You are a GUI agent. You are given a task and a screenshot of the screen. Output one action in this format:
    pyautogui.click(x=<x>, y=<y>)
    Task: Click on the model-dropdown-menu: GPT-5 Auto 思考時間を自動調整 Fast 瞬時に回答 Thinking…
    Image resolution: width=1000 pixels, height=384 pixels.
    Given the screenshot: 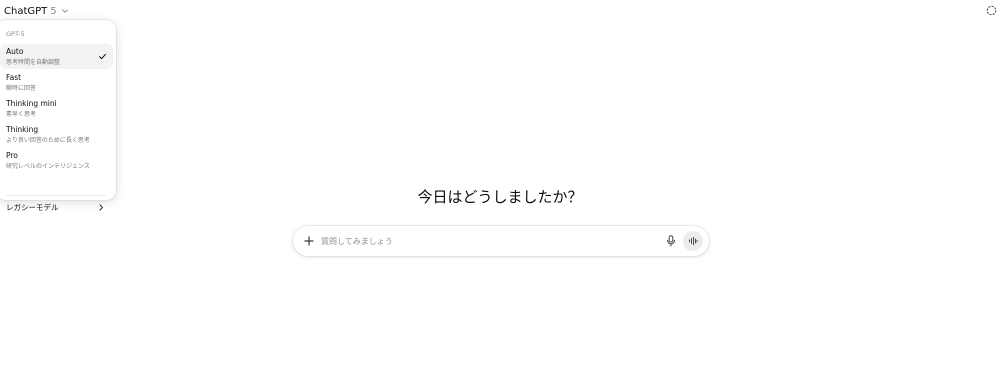 What is the action you would take?
    pyautogui.click(x=58, y=116)
    